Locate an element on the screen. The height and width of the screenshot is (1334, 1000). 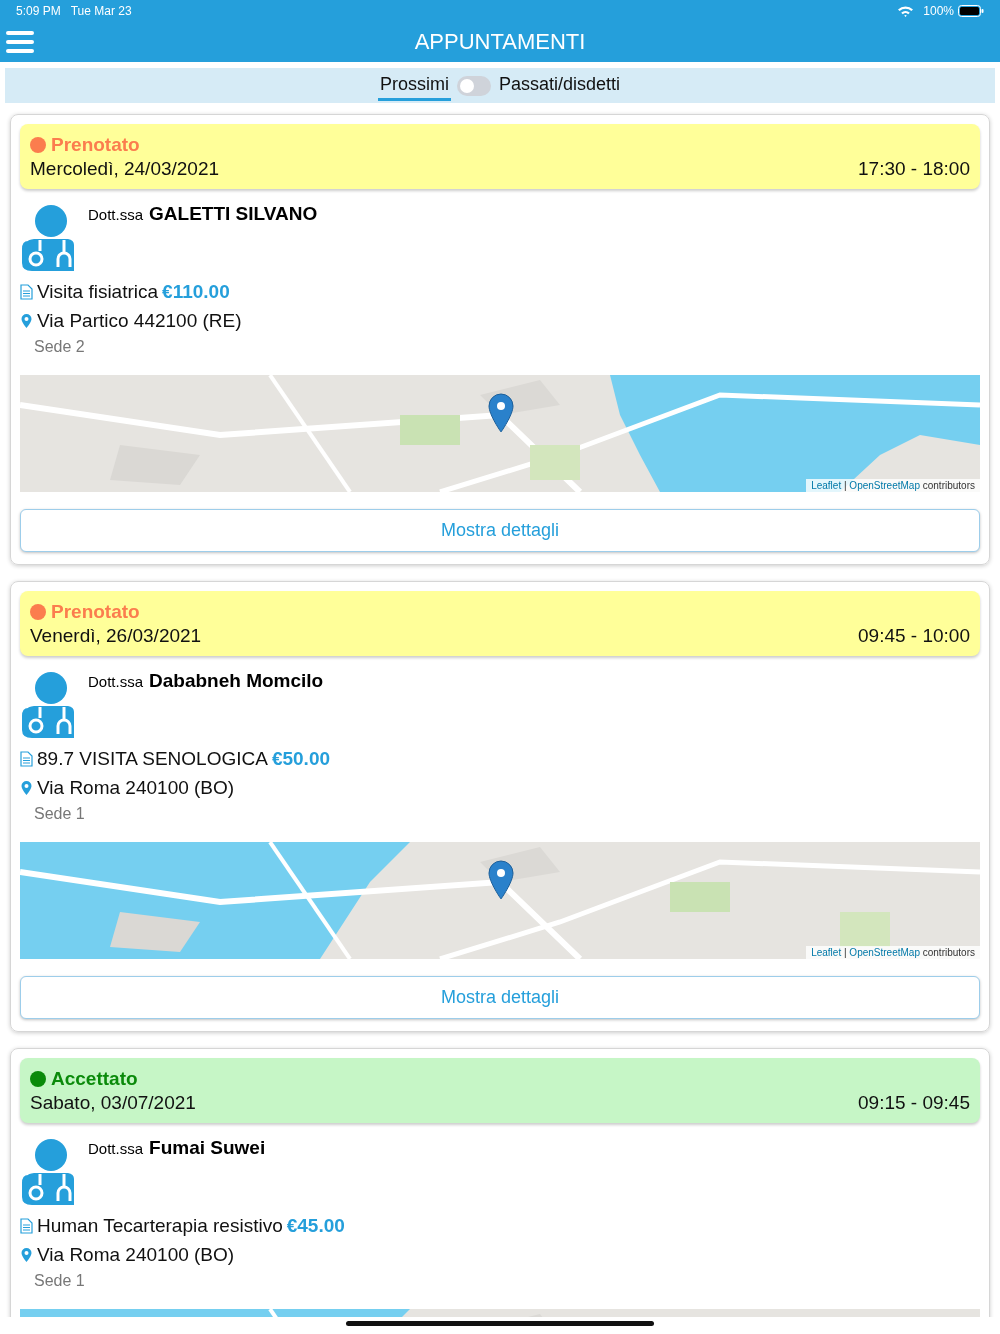
appointment-time: 09:45 - 10:00 is located at coordinates (914, 636).